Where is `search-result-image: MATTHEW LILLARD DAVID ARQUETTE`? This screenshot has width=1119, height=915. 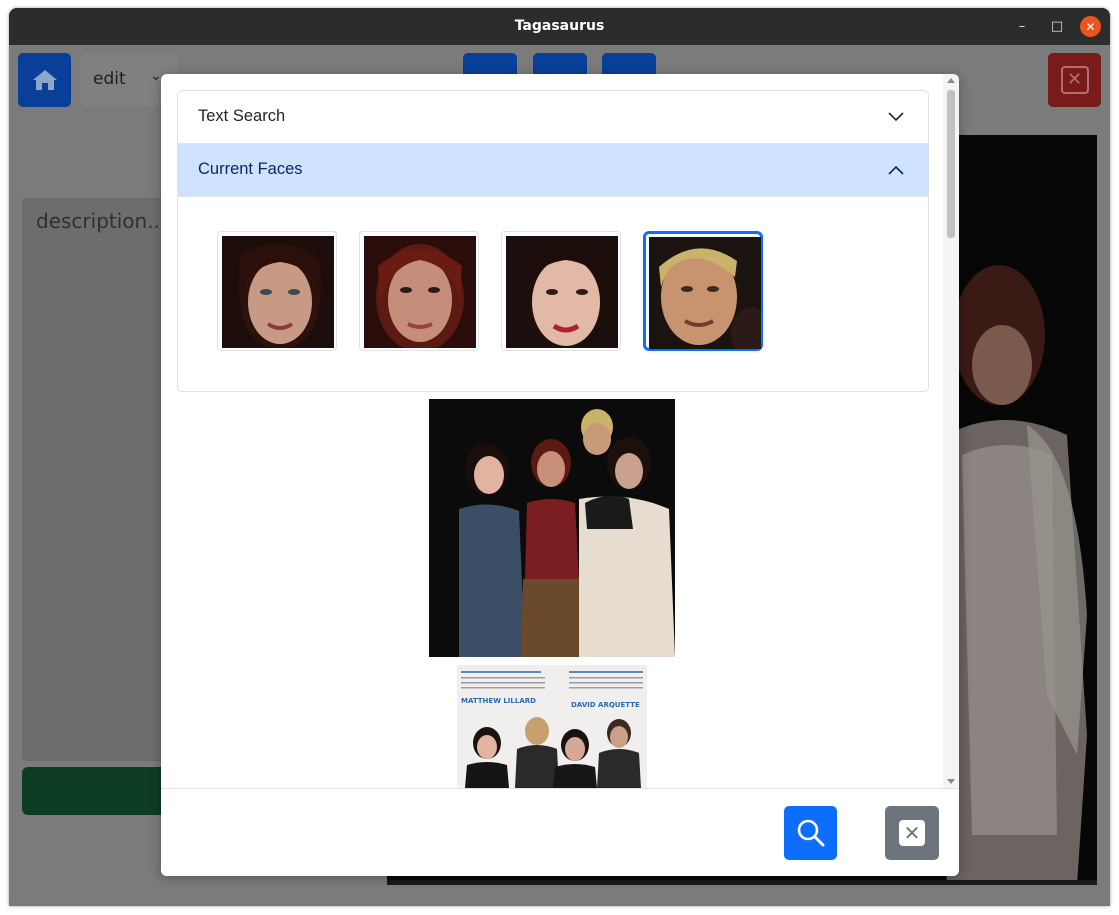
search-result-image: MATTHEW LILLARD DAVID ARQUETTE is located at coordinates (552, 726).